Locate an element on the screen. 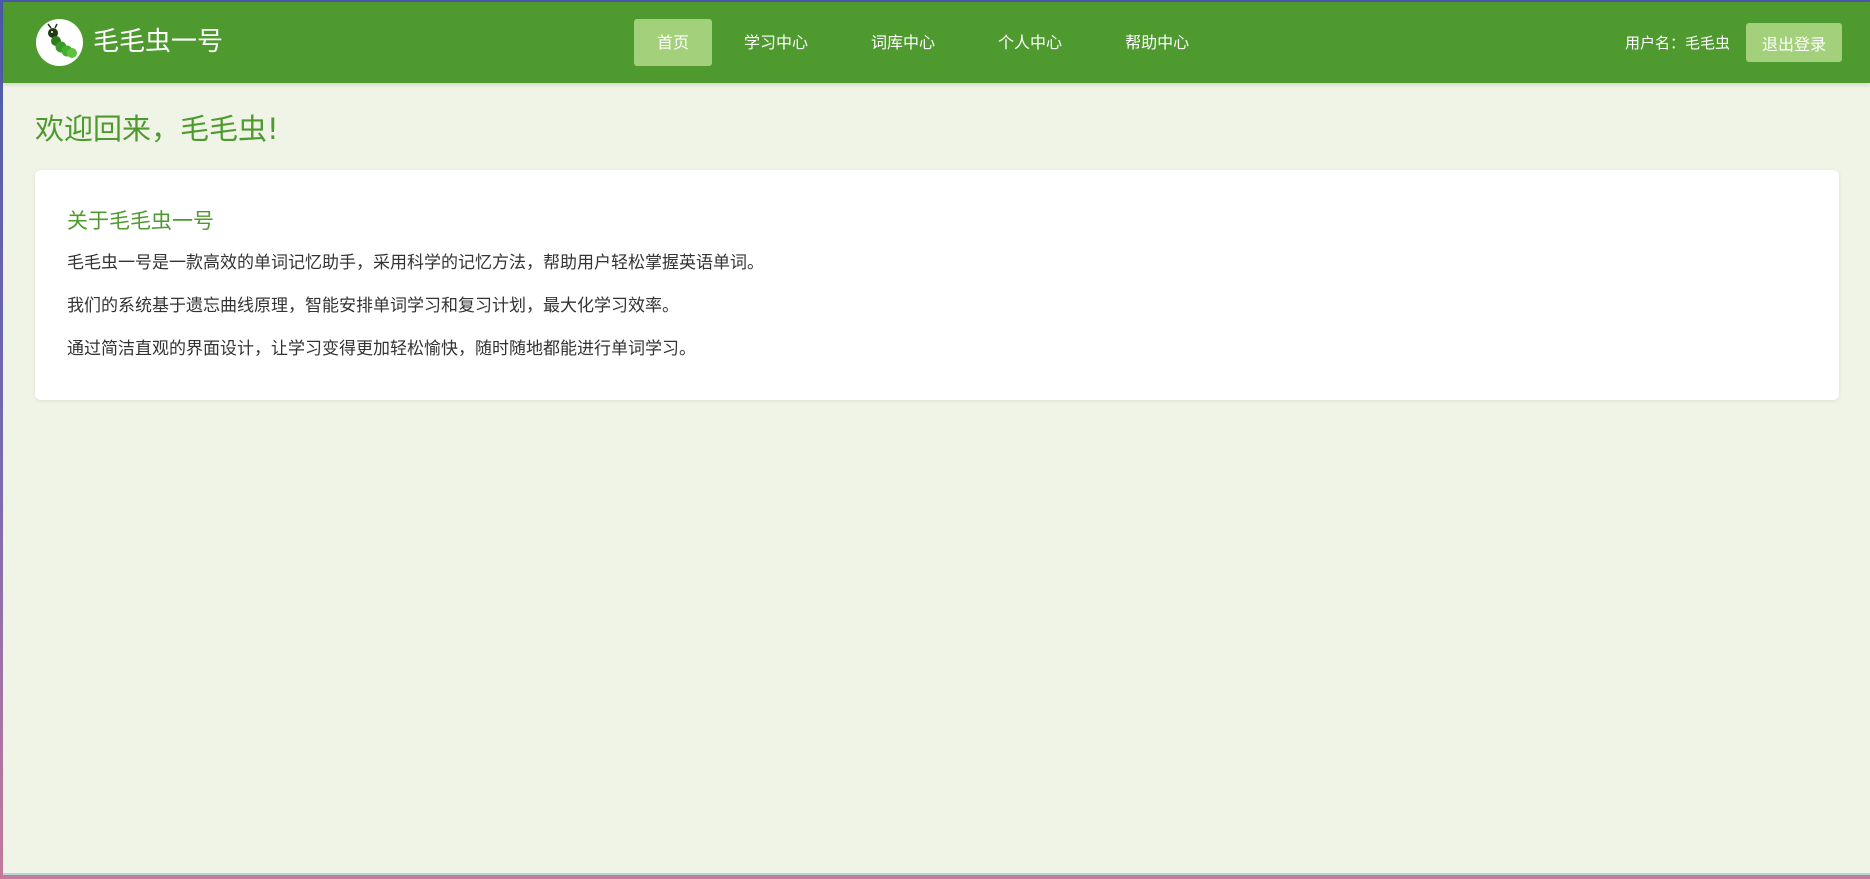 This screenshot has width=1870, height=879. nav-personal-center: 个人中心 is located at coordinates (1030, 42).